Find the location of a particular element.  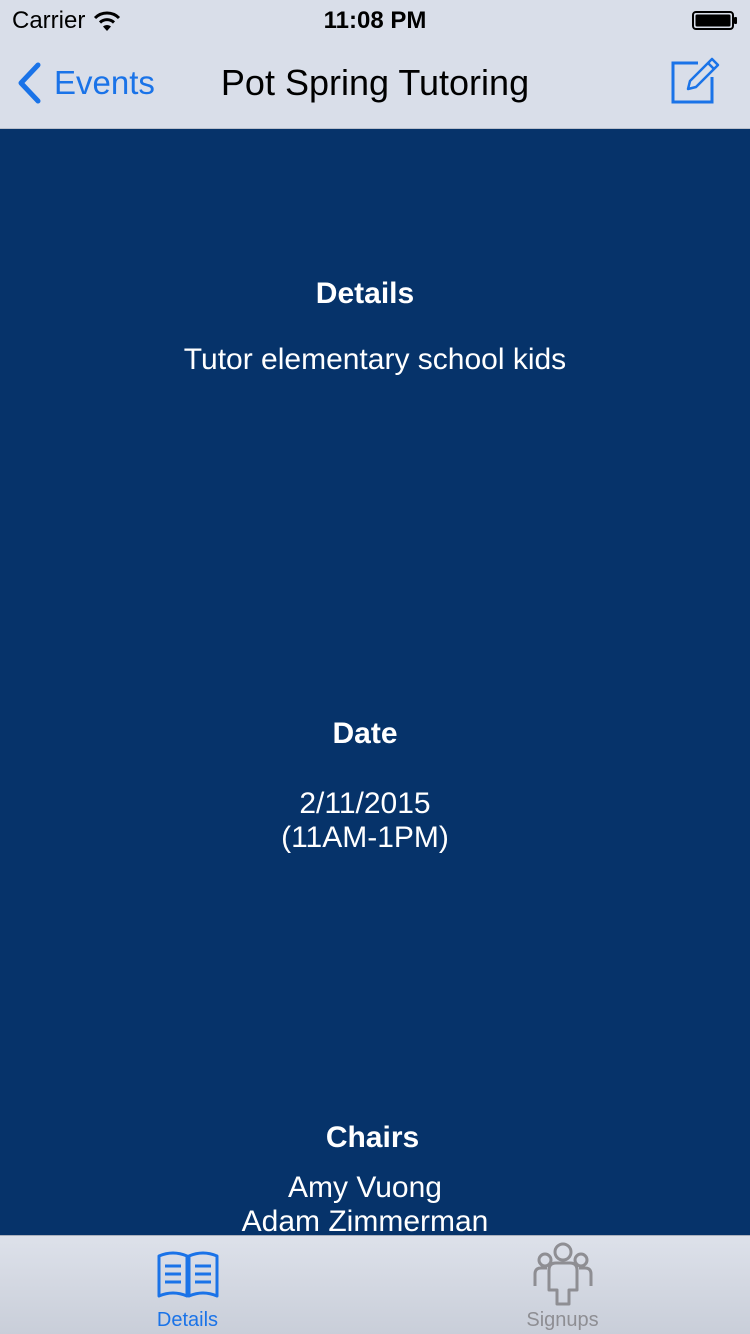

event-date: 2/11/2015 is located at coordinates (365, 803).